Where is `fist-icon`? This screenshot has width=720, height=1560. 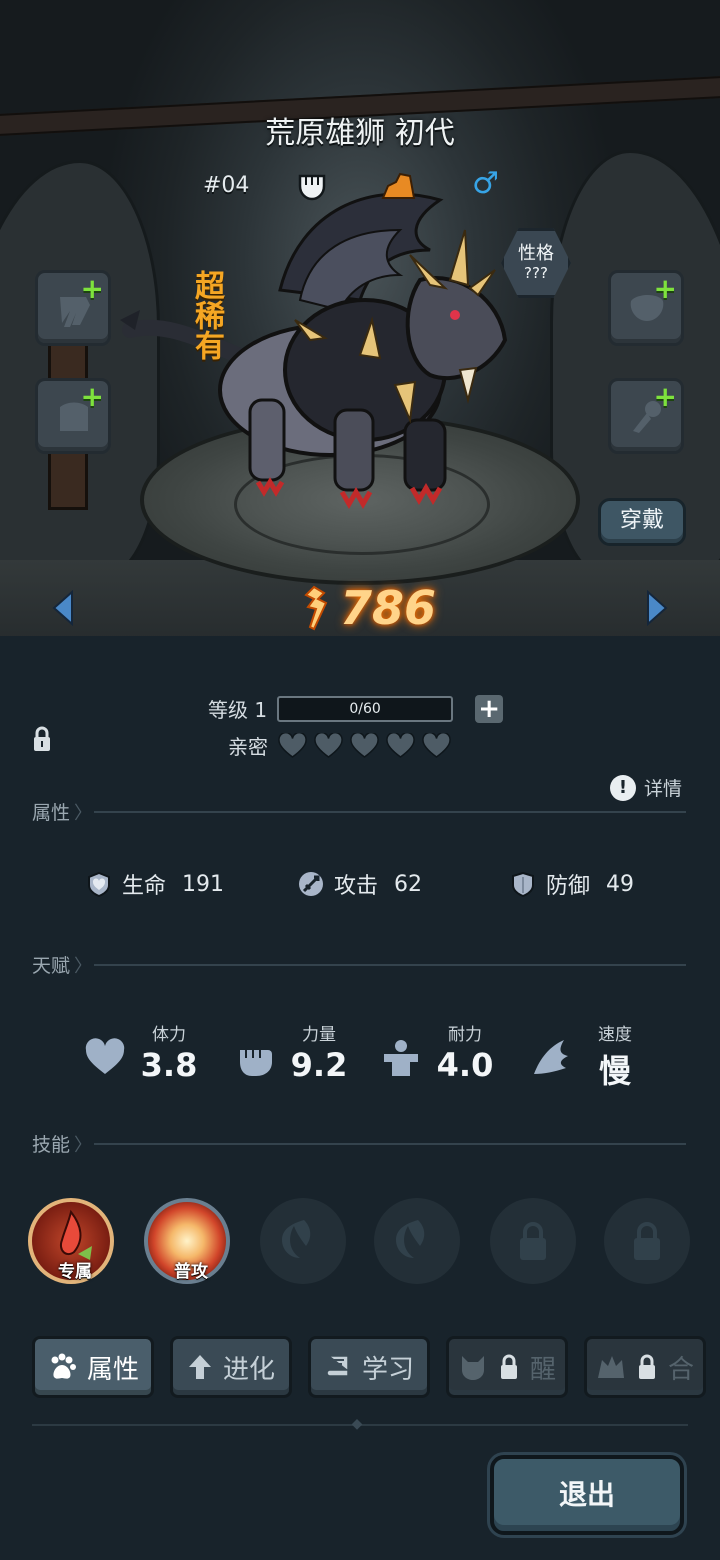
fist-icon is located at coordinates (256, 1063).